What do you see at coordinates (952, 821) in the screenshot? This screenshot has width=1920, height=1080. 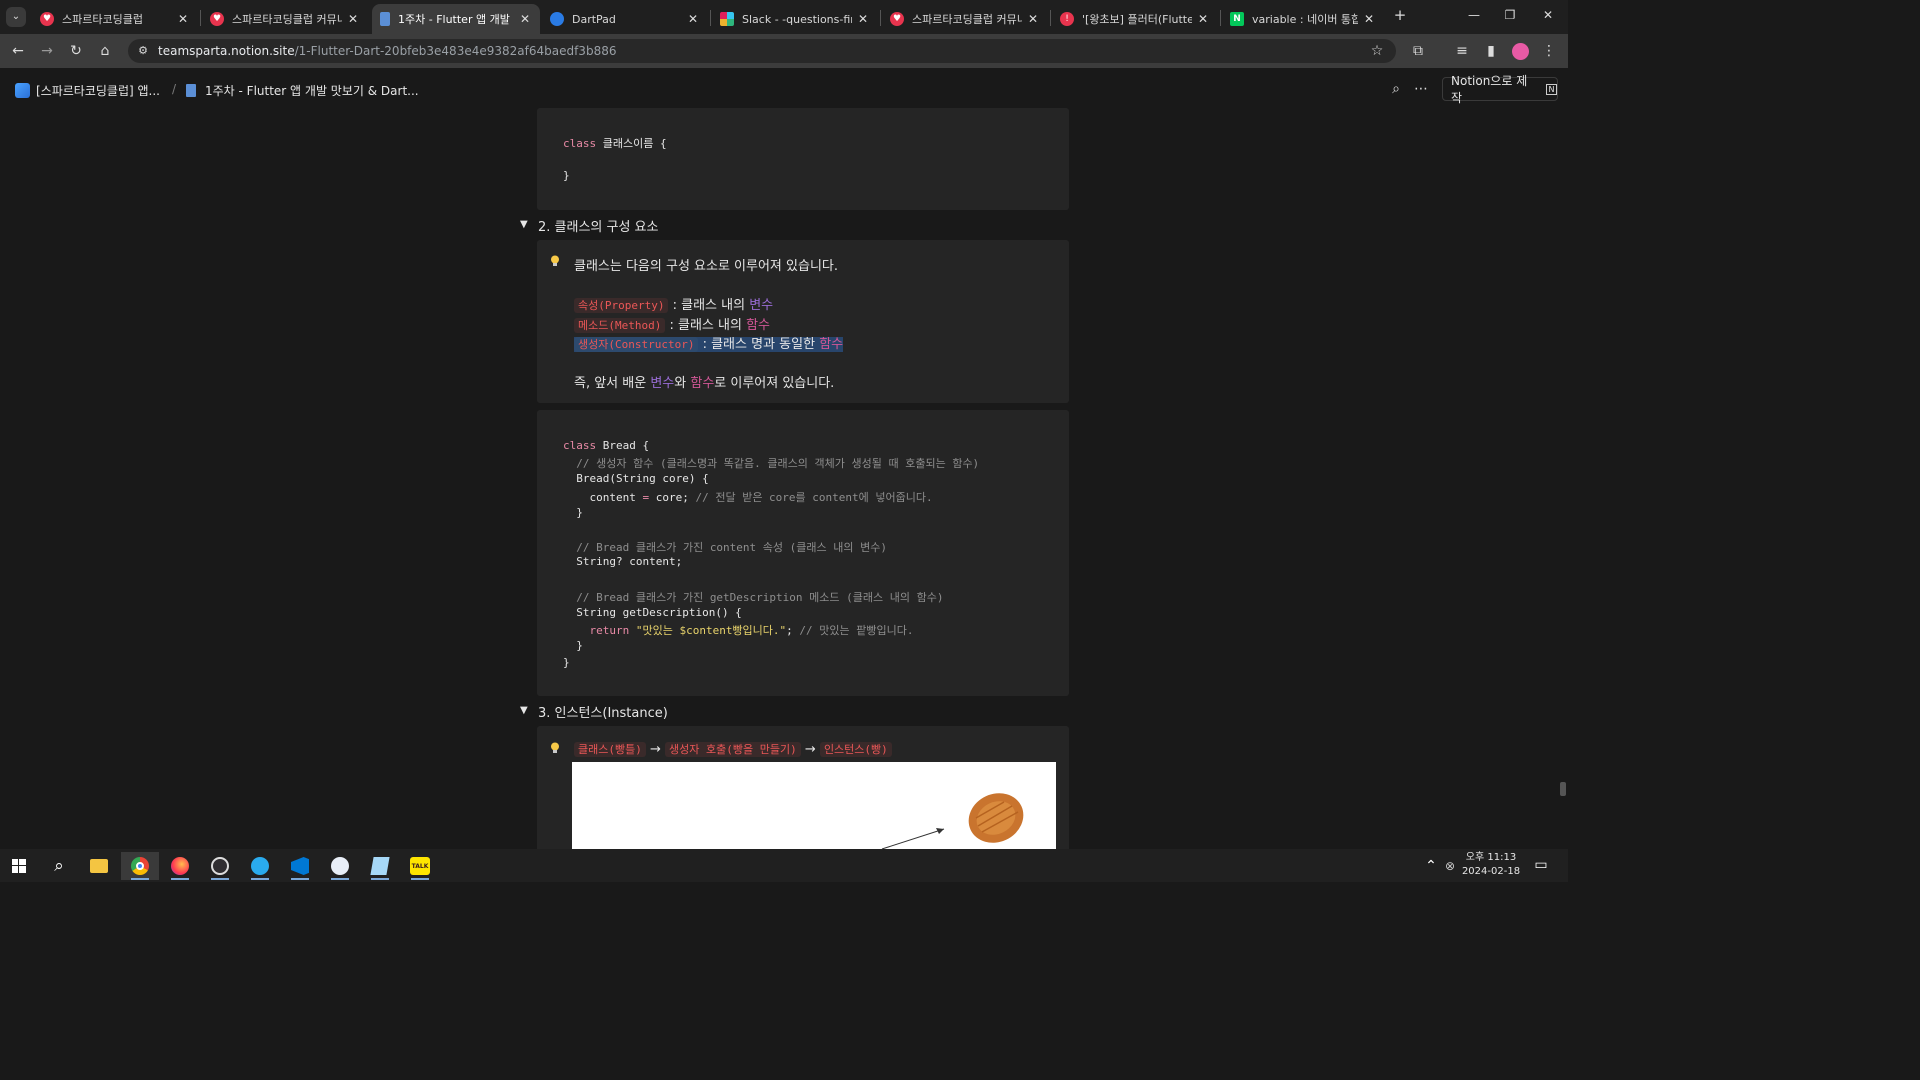 I see `madeleine-illustration` at bounding box center [952, 821].